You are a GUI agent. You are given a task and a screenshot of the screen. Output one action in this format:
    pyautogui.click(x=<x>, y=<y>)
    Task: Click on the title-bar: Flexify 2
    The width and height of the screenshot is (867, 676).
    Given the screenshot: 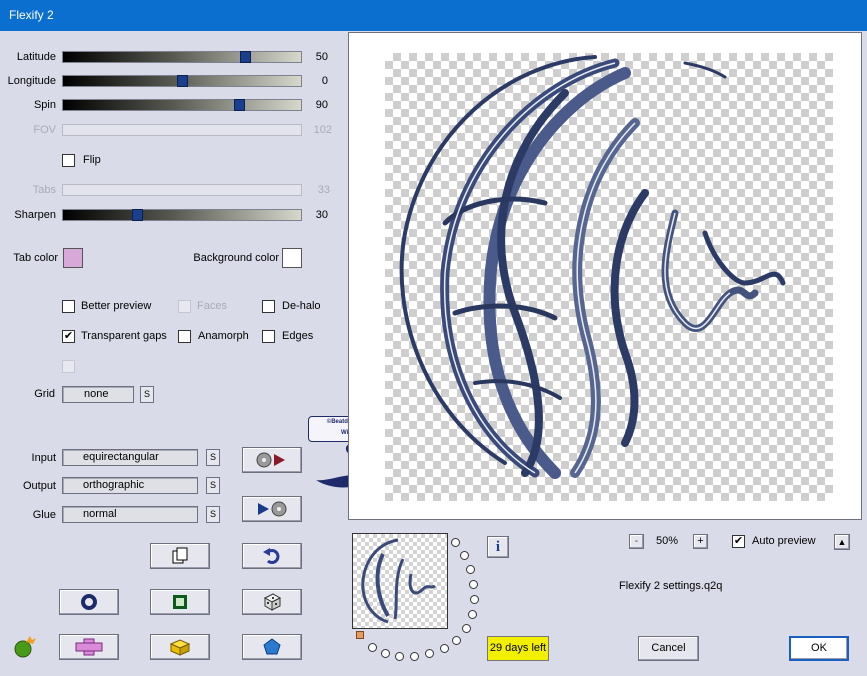 What is the action you would take?
    pyautogui.click(x=433, y=15)
    